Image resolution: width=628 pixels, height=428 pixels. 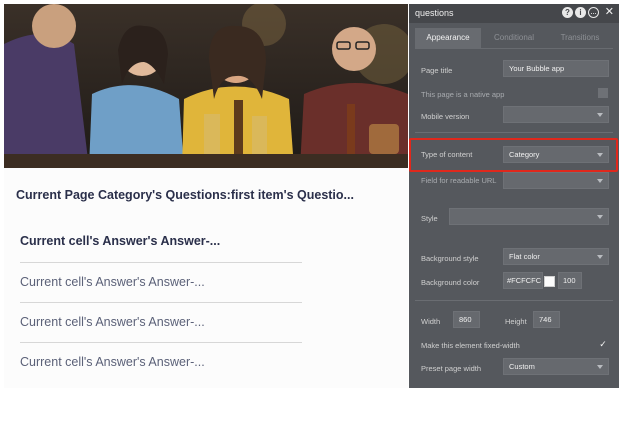 I want to click on readable-url-dropdown, so click(x=556, y=180).